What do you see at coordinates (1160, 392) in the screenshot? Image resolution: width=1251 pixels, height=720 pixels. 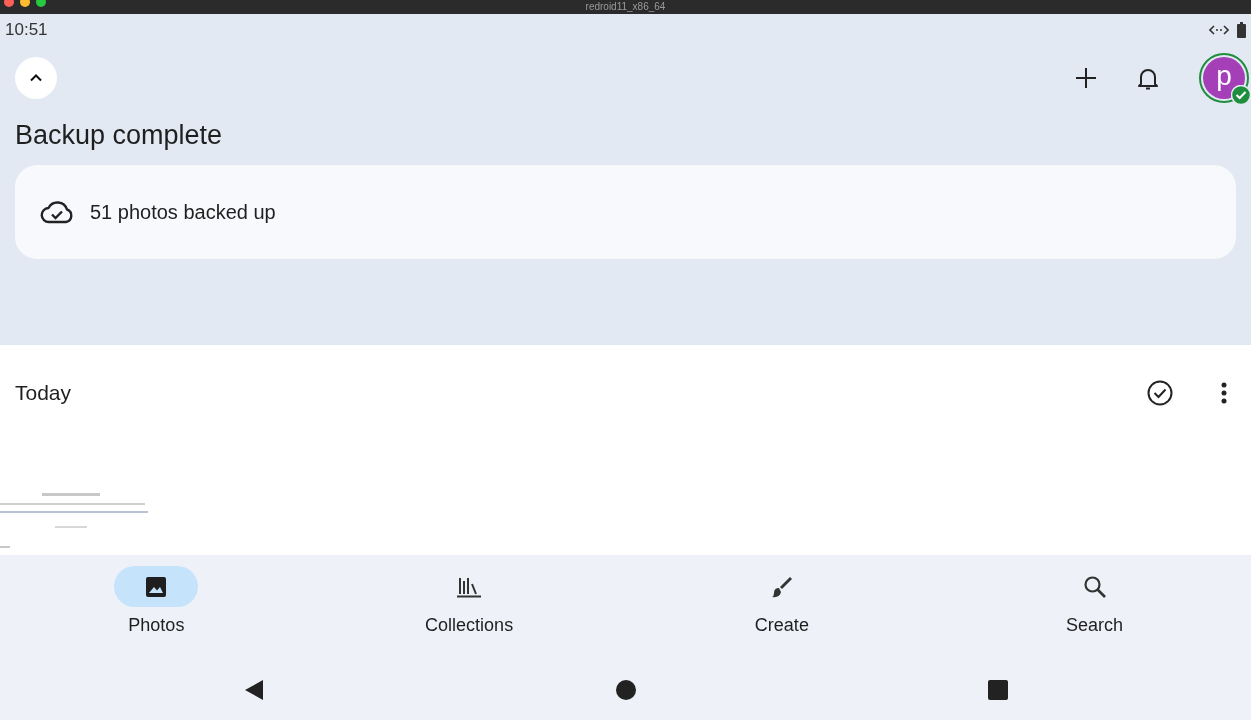 I see `select-check-circle-icon` at bounding box center [1160, 392].